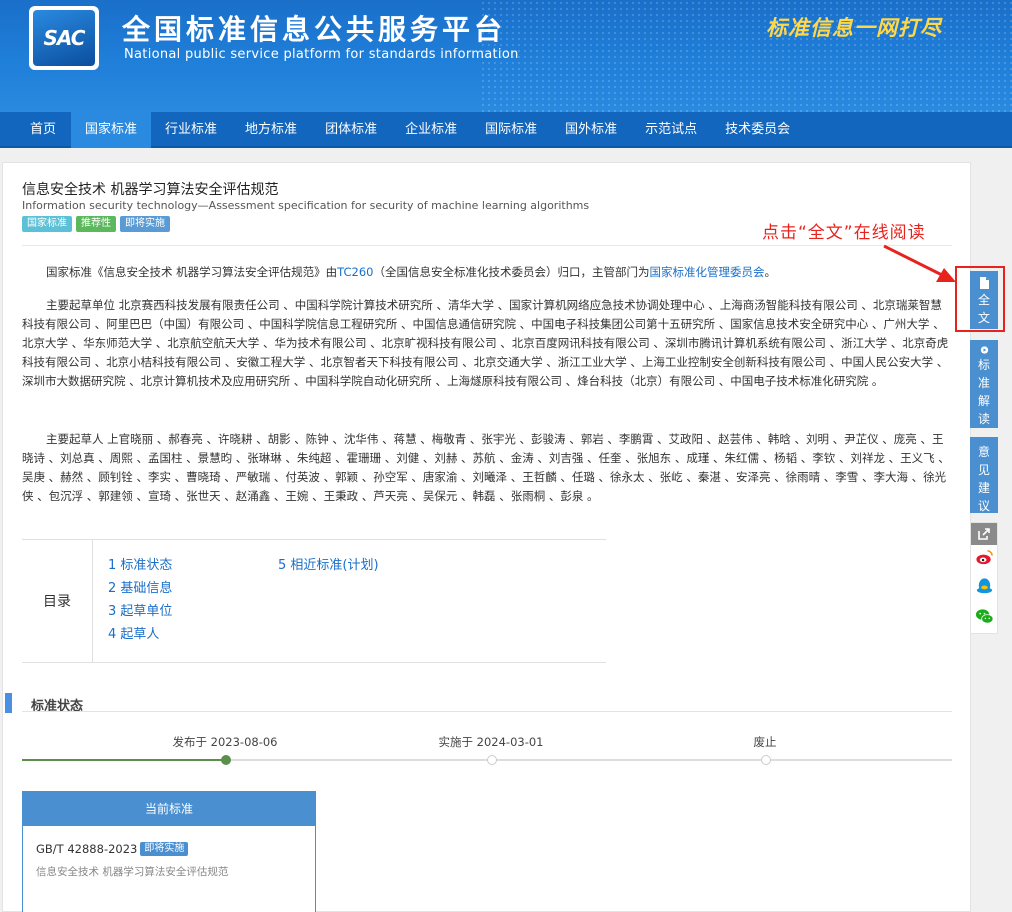 This screenshot has height=912, width=1012. What do you see at coordinates (984, 384) in the screenshot?
I see `standard-interpretation-button: 标 准 解 读` at bounding box center [984, 384].